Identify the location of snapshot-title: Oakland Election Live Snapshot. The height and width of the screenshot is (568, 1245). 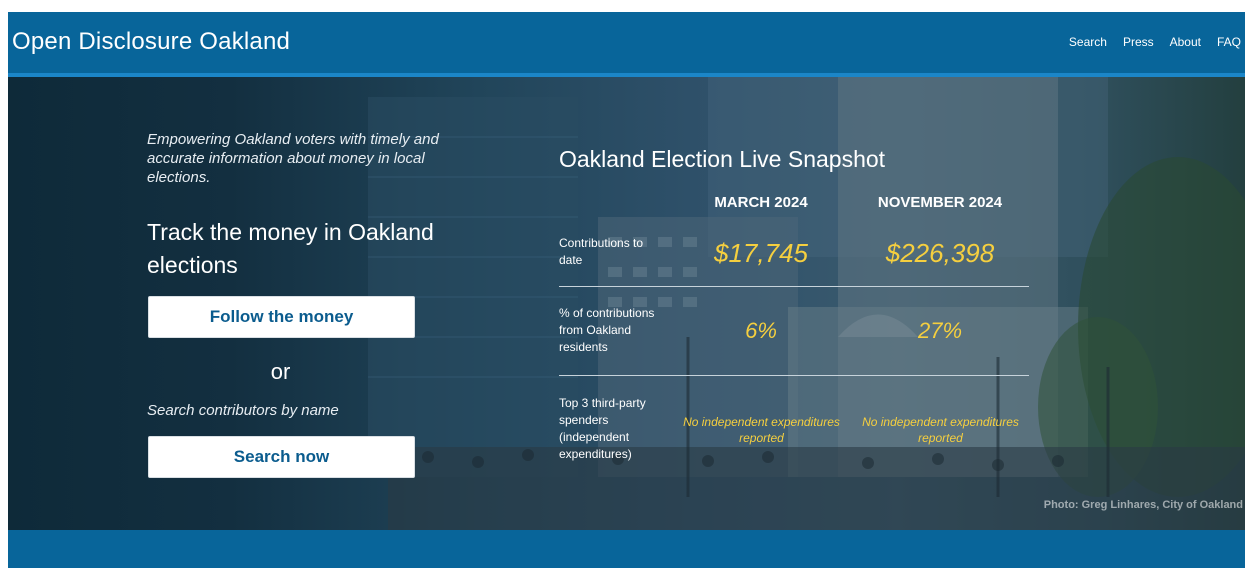
(722, 159).